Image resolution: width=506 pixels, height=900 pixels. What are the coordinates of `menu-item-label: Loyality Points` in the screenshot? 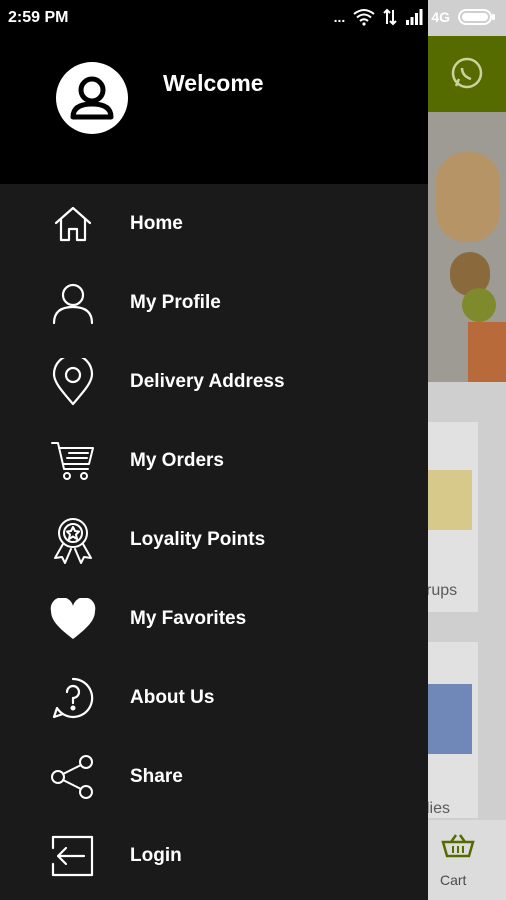 It's located at (198, 539).